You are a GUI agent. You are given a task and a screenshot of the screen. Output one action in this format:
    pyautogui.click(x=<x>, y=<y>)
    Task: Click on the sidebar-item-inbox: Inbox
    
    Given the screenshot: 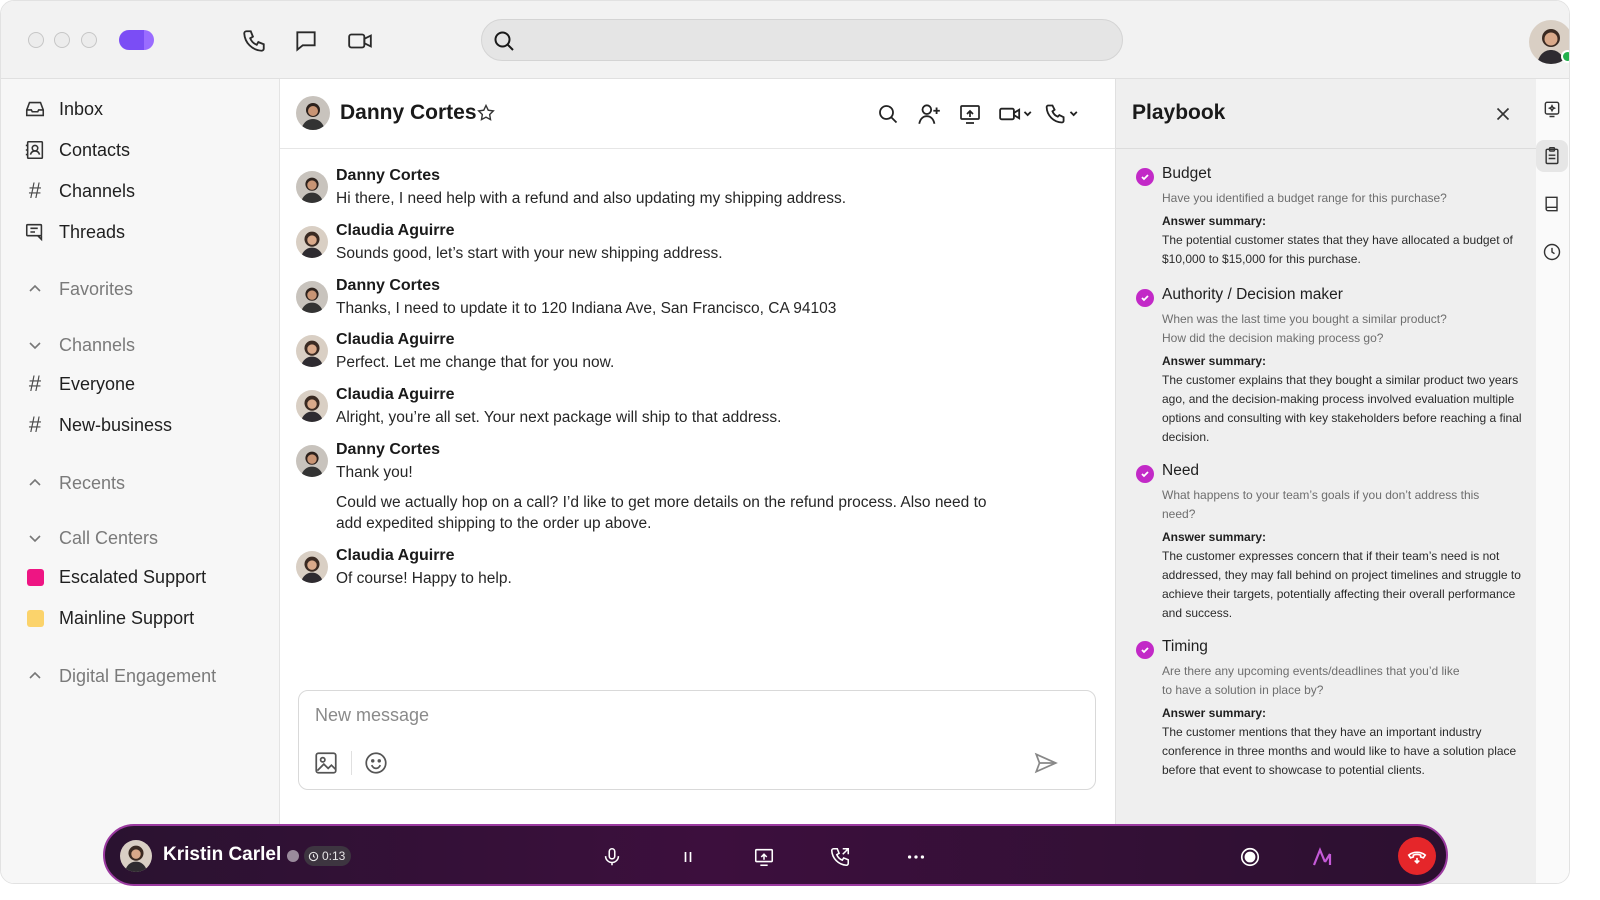 What is the action you would take?
    pyautogui.click(x=63, y=109)
    